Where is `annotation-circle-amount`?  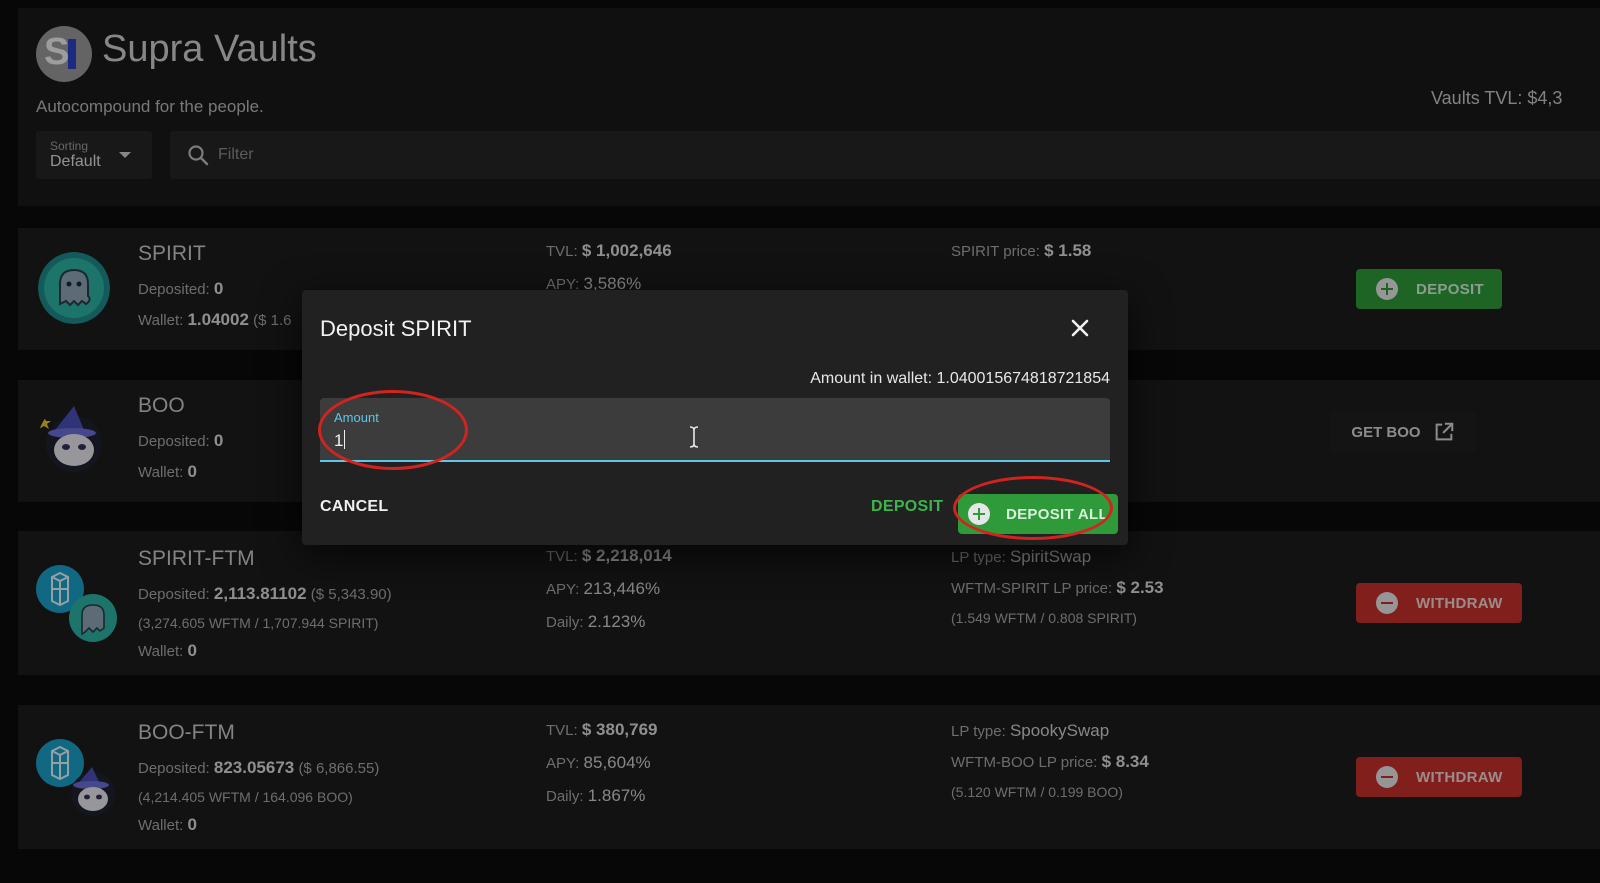 annotation-circle-amount is located at coordinates (393, 430).